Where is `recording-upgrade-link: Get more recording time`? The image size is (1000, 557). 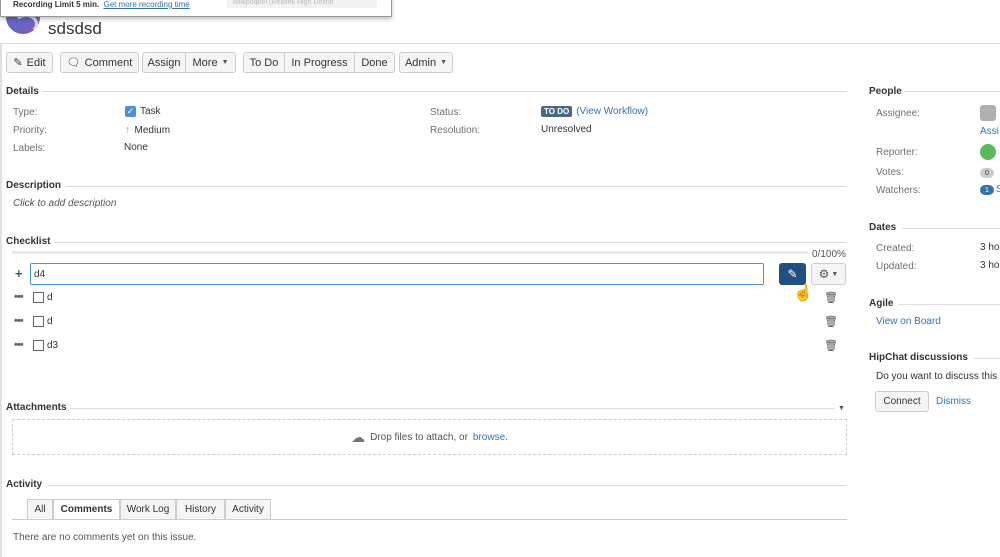
recording-upgrade-link: Get more recording time is located at coordinates (146, 4).